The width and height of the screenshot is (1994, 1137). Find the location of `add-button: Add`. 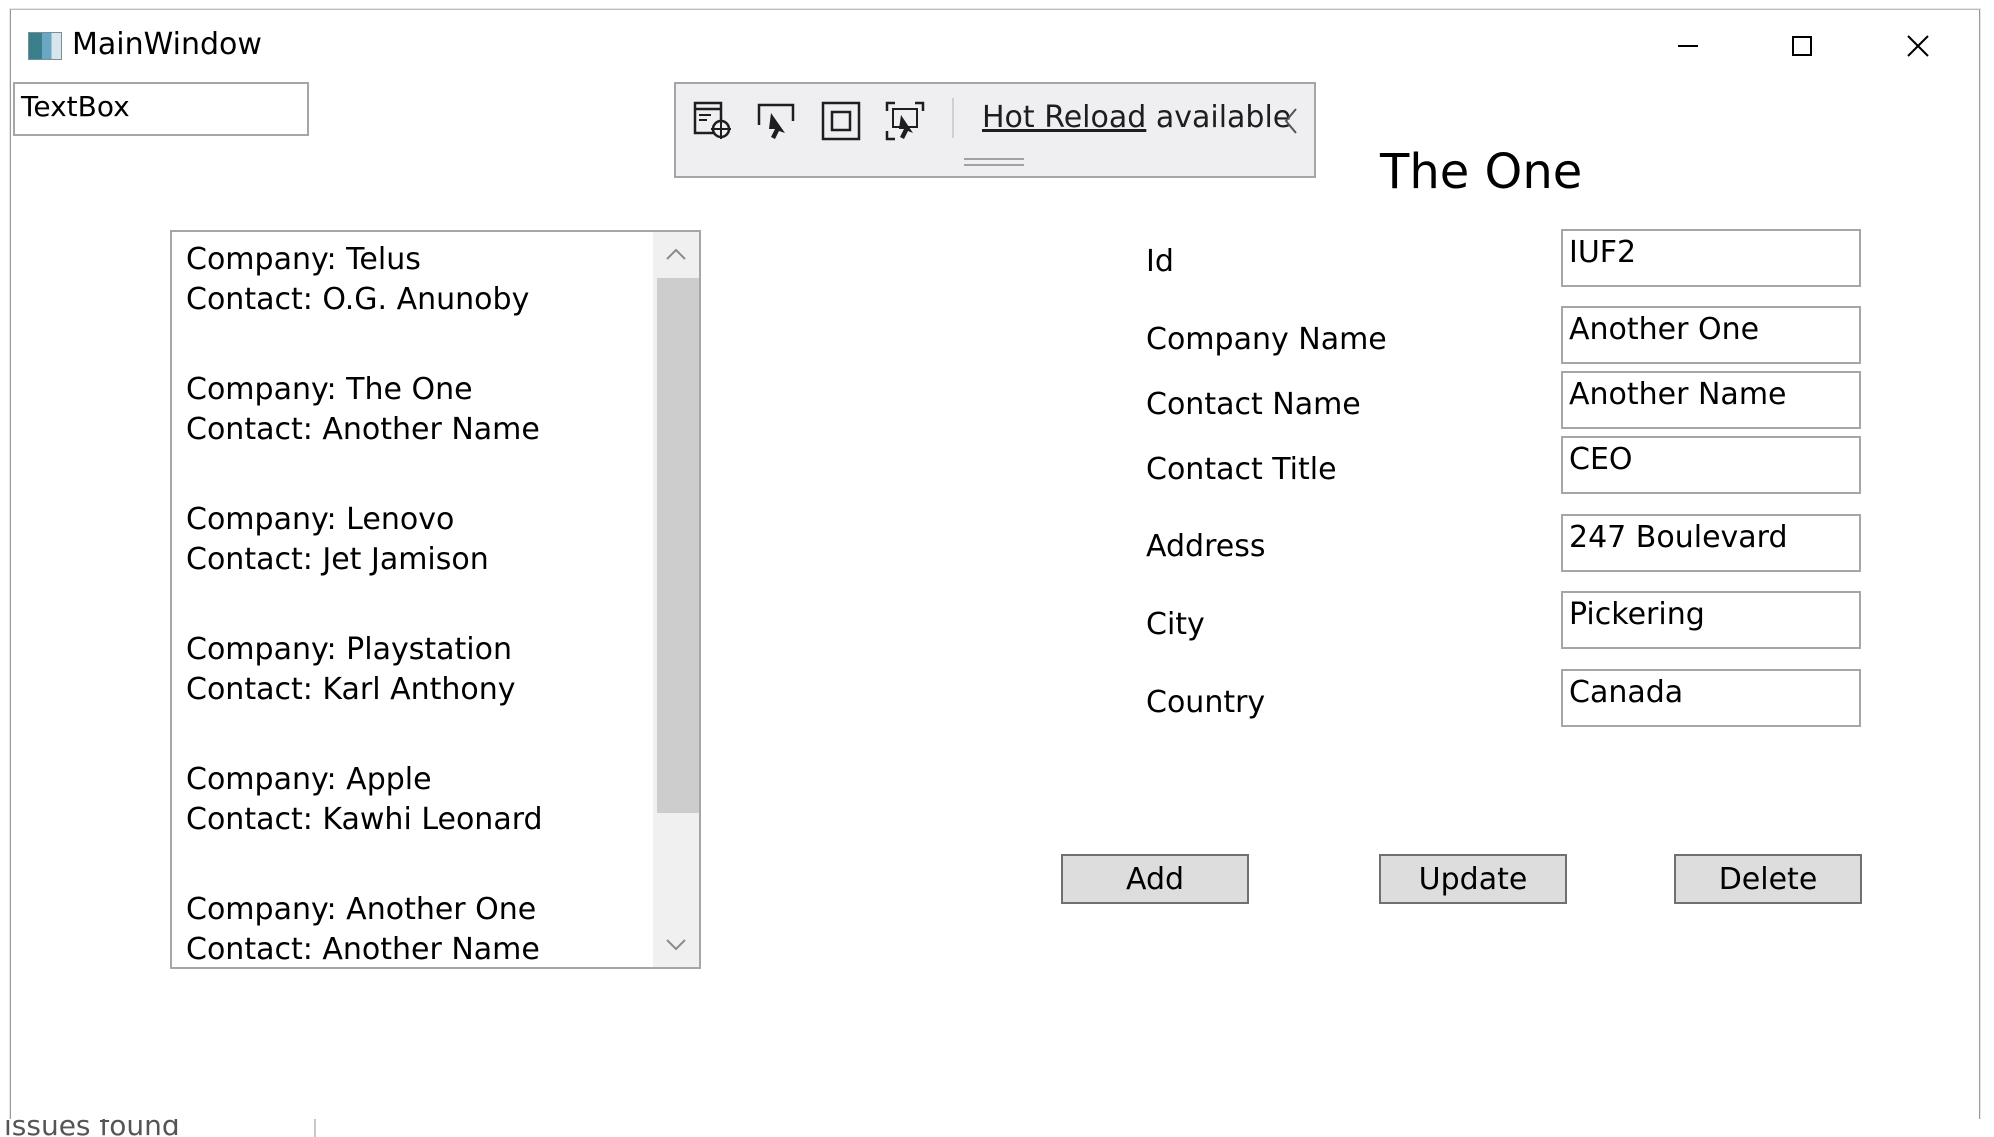

add-button: Add is located at coordinates (1155, 879).